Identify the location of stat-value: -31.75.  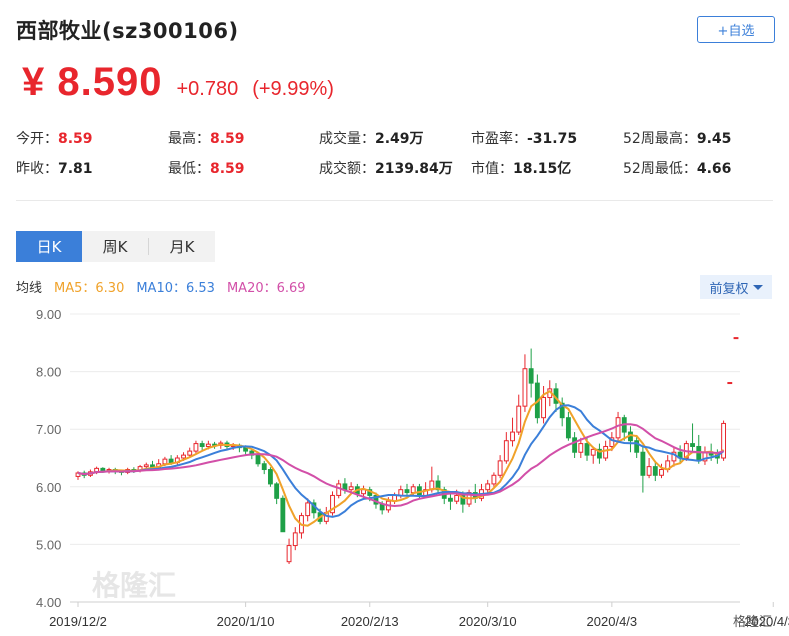
(552, 139).